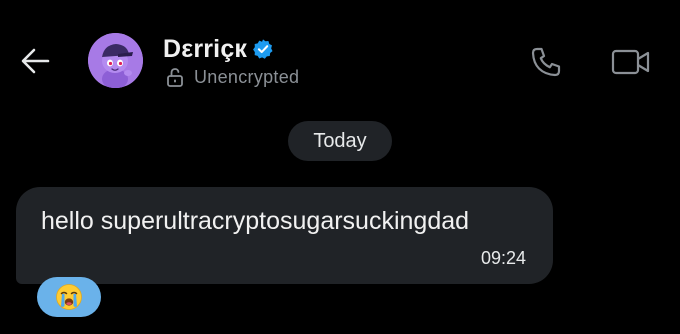 Image resolution: width=680 pixels, height=334 pixels. I want to click on arrow-left-icon, so click(35, 61).